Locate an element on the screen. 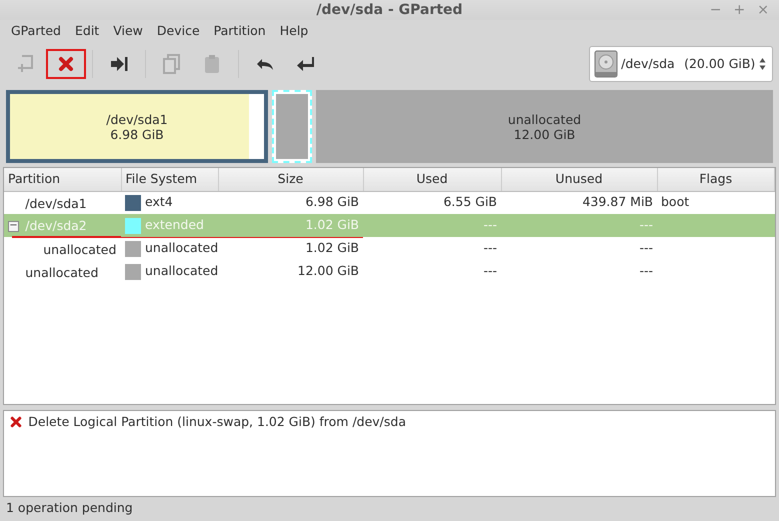 Image resolution: width=779 pixels, height=521 pixels. table-cell: 6.55 GiB is located at coordinates (470, 202).